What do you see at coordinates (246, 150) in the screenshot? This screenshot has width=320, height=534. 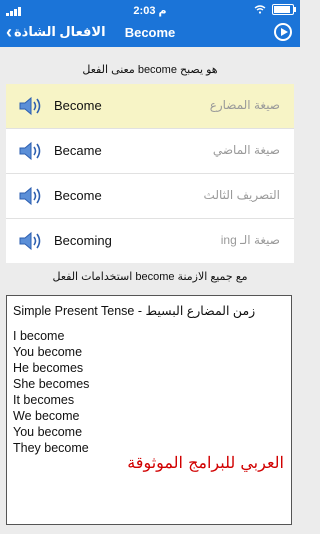 I see `form-label: صيغة الماضي` at bounding box center [246, 150].